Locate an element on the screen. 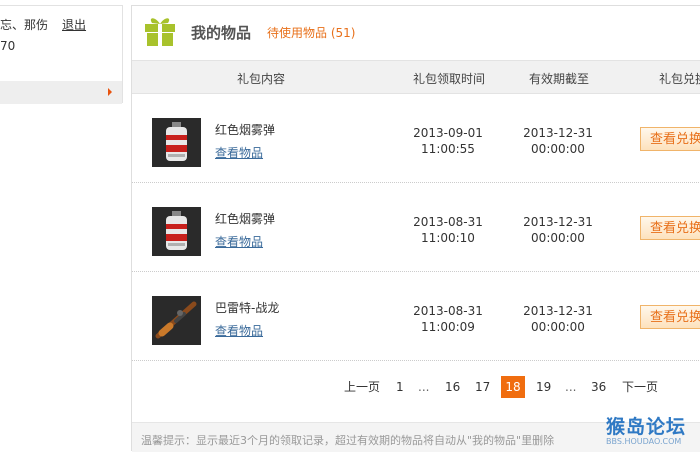 Image resolution: width=700 pixels, height=452 pixels. pending-items-count: 待使用物品 (51) is located at coordinates (311, 32).